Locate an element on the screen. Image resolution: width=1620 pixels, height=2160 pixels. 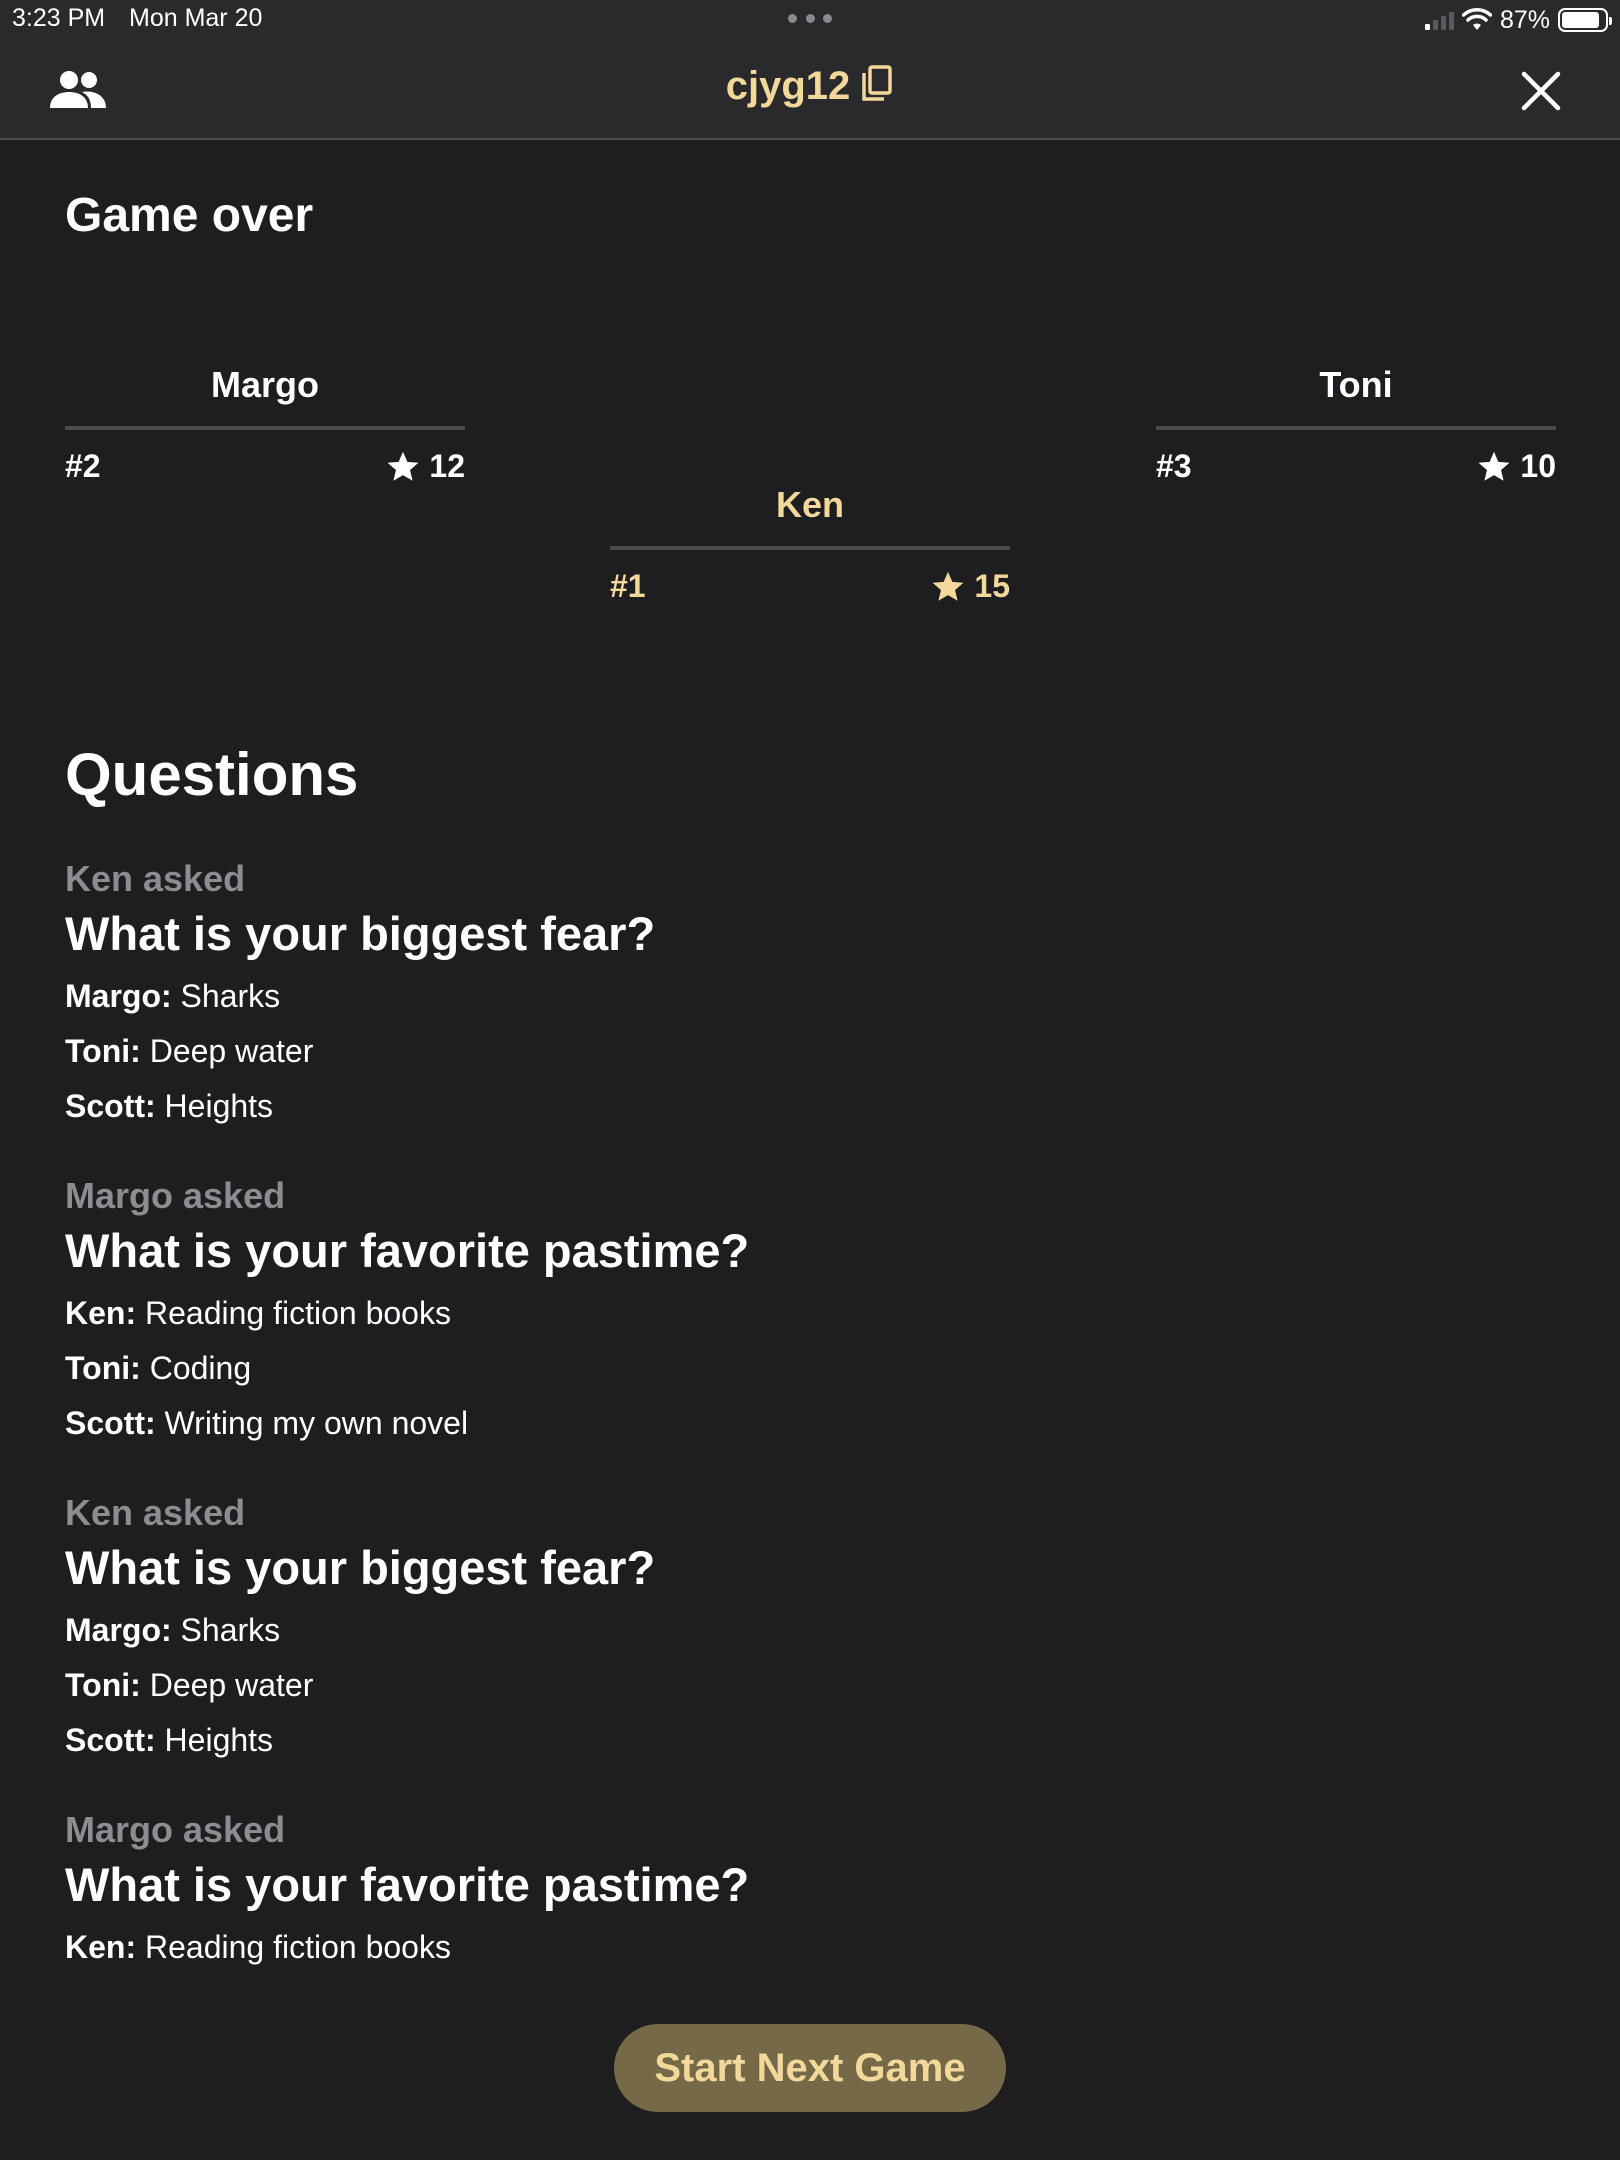
close-icon is located at coordinates (1541, 91).